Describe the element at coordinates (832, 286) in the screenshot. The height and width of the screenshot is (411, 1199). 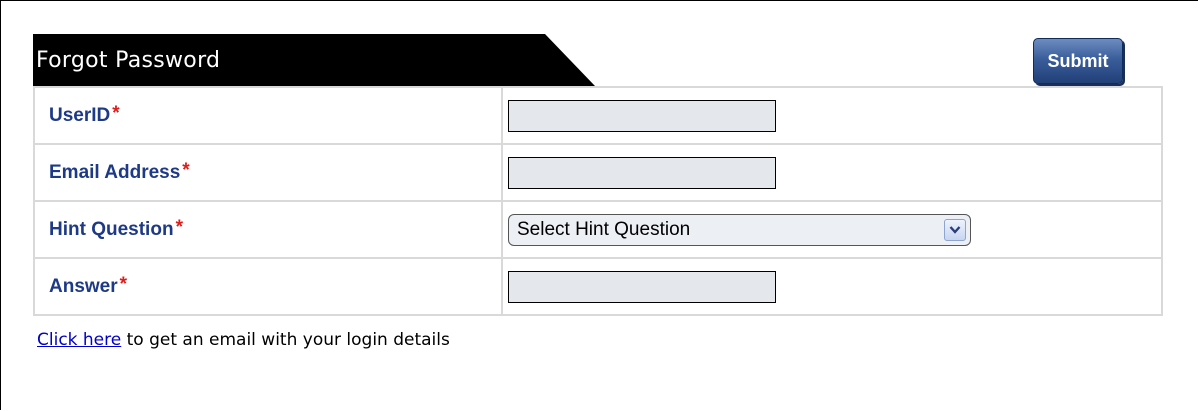
I see `answer-input-cell` at that location.